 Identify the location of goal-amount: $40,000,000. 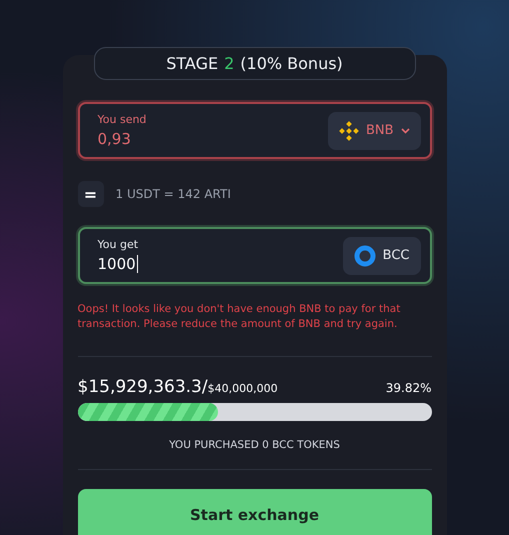
(243, 388).